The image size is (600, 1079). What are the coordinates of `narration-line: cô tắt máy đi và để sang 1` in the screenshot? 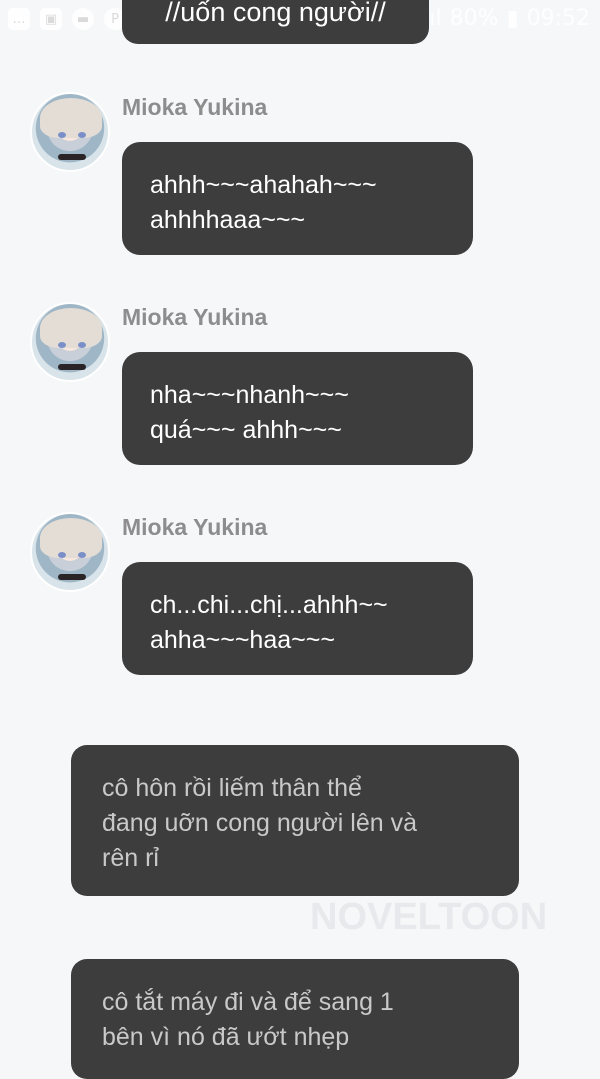 It's located at (248, 1002).